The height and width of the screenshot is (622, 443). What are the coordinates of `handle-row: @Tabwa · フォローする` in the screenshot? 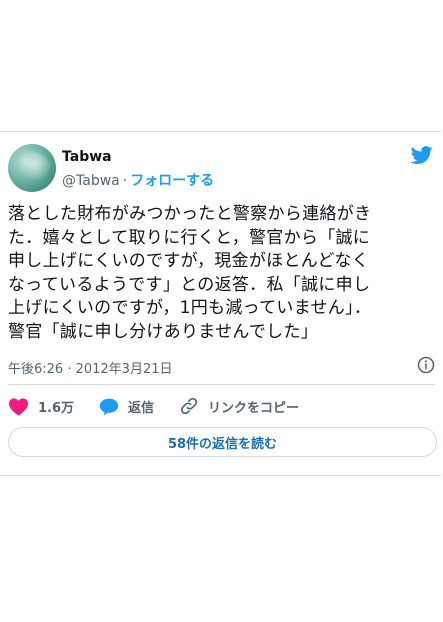 It's located at (138, 180).